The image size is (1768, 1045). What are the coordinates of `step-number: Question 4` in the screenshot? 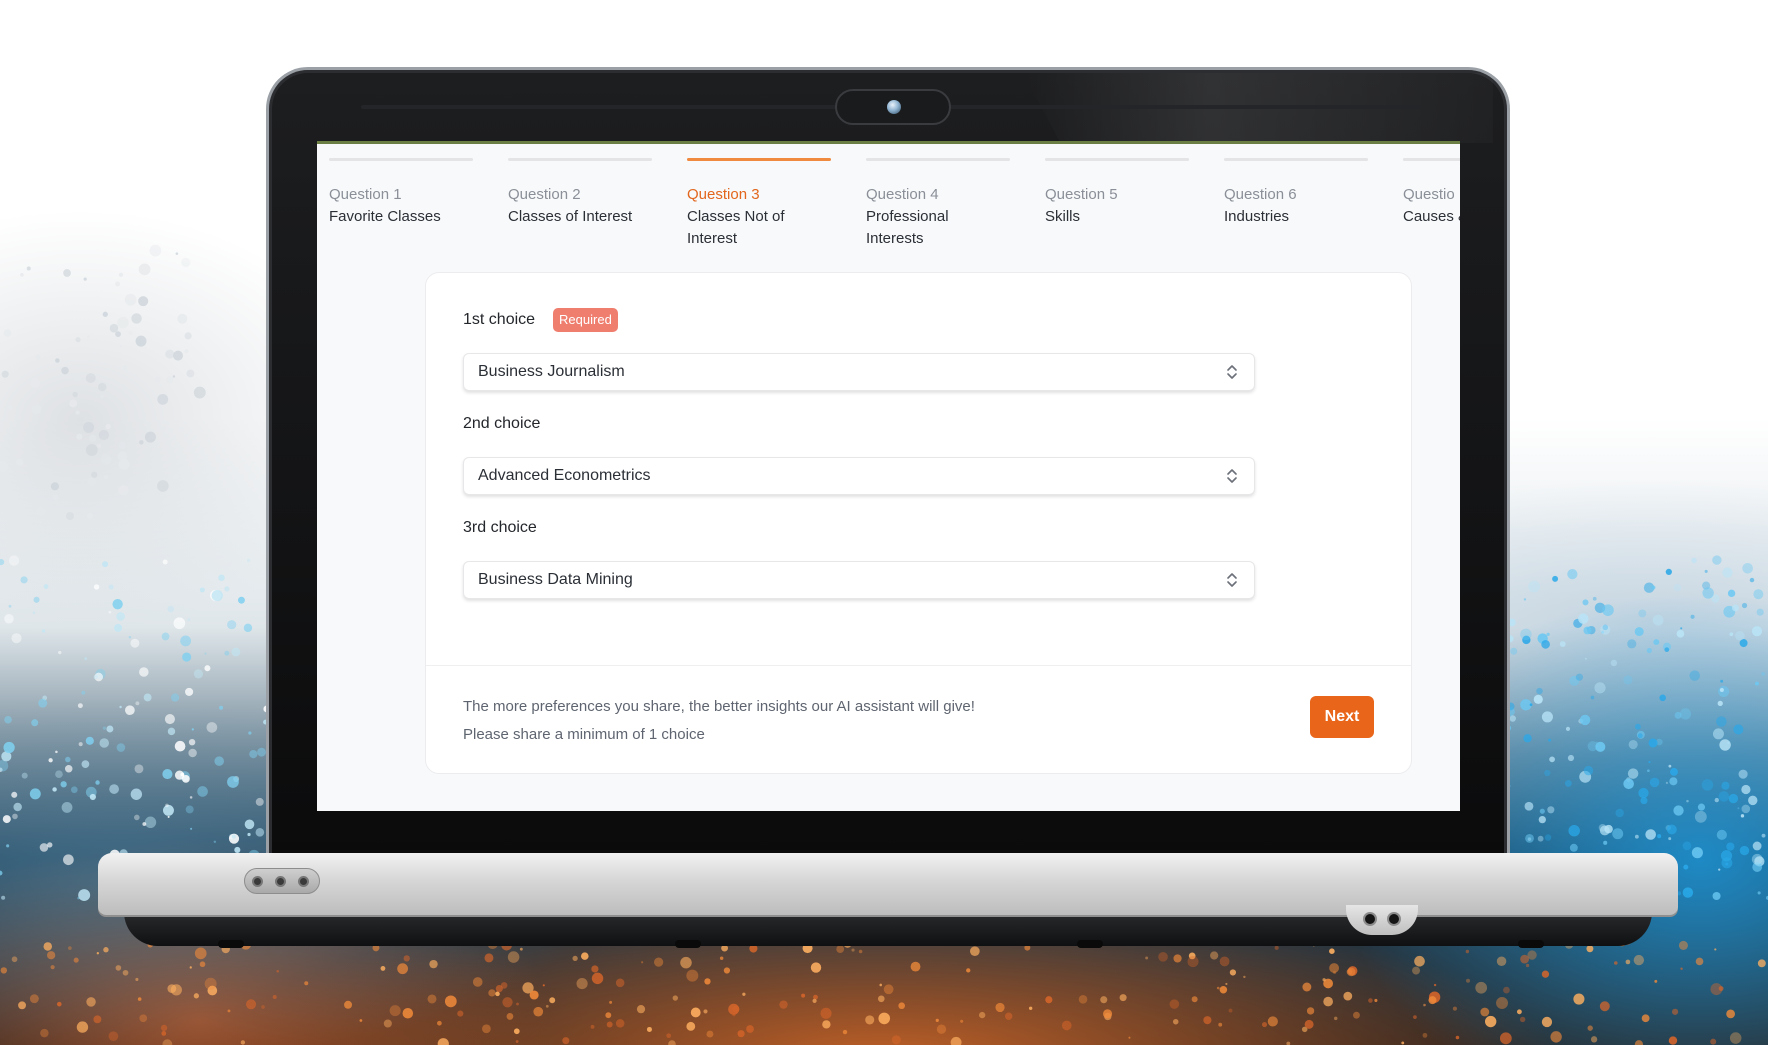 It's located at (902, 194).